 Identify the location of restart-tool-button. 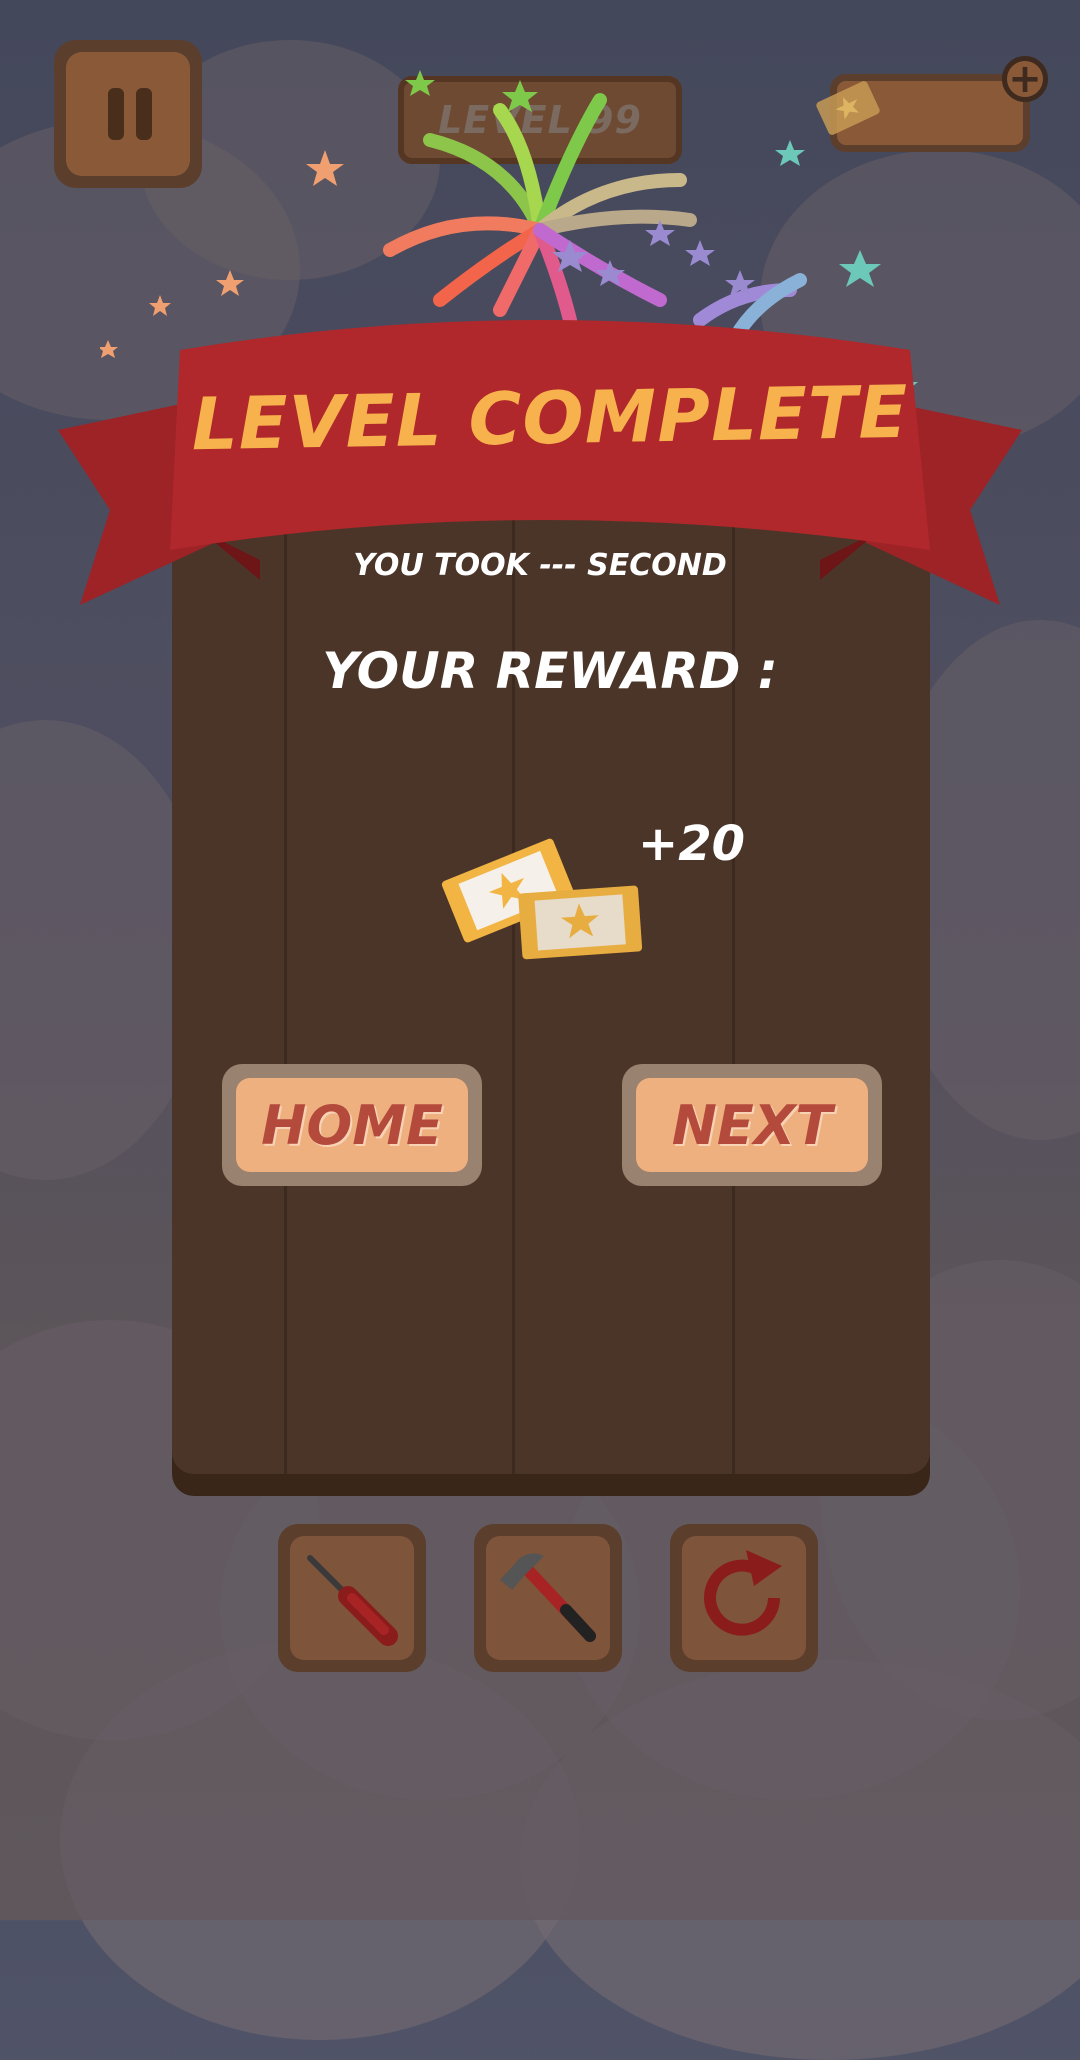
(744, 1598).